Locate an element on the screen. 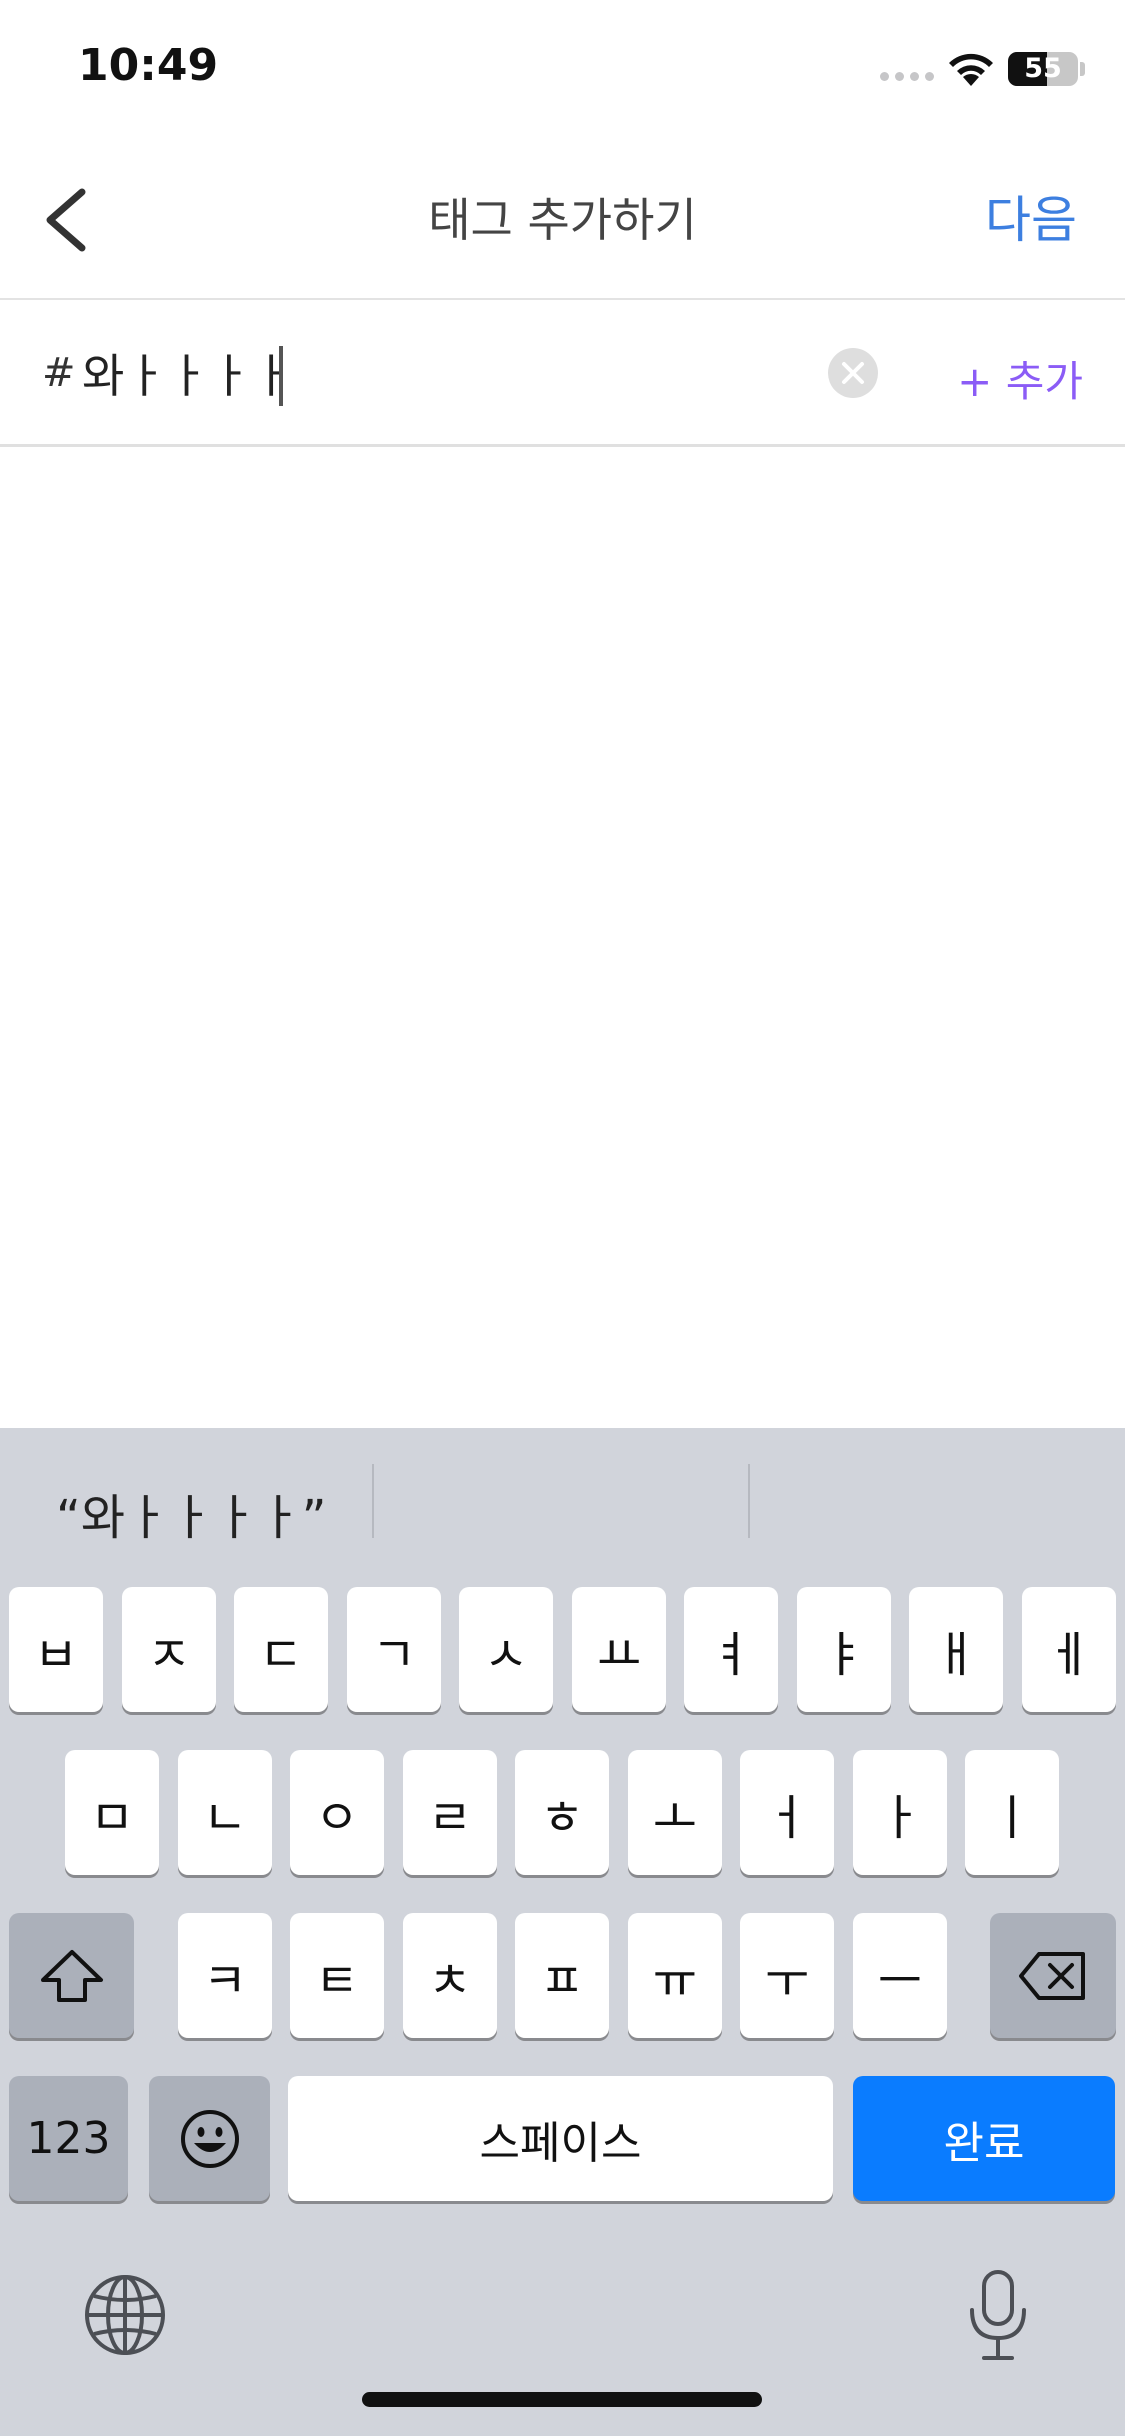  close-icon is located at coordinates (853, 373).